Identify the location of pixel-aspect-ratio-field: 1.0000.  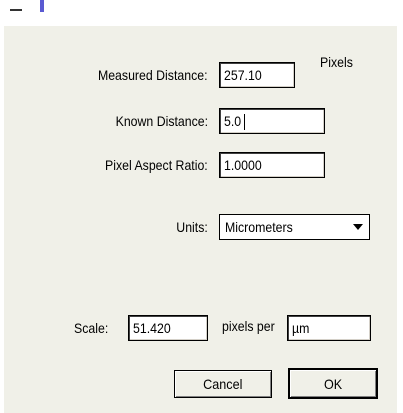
(272, 165).